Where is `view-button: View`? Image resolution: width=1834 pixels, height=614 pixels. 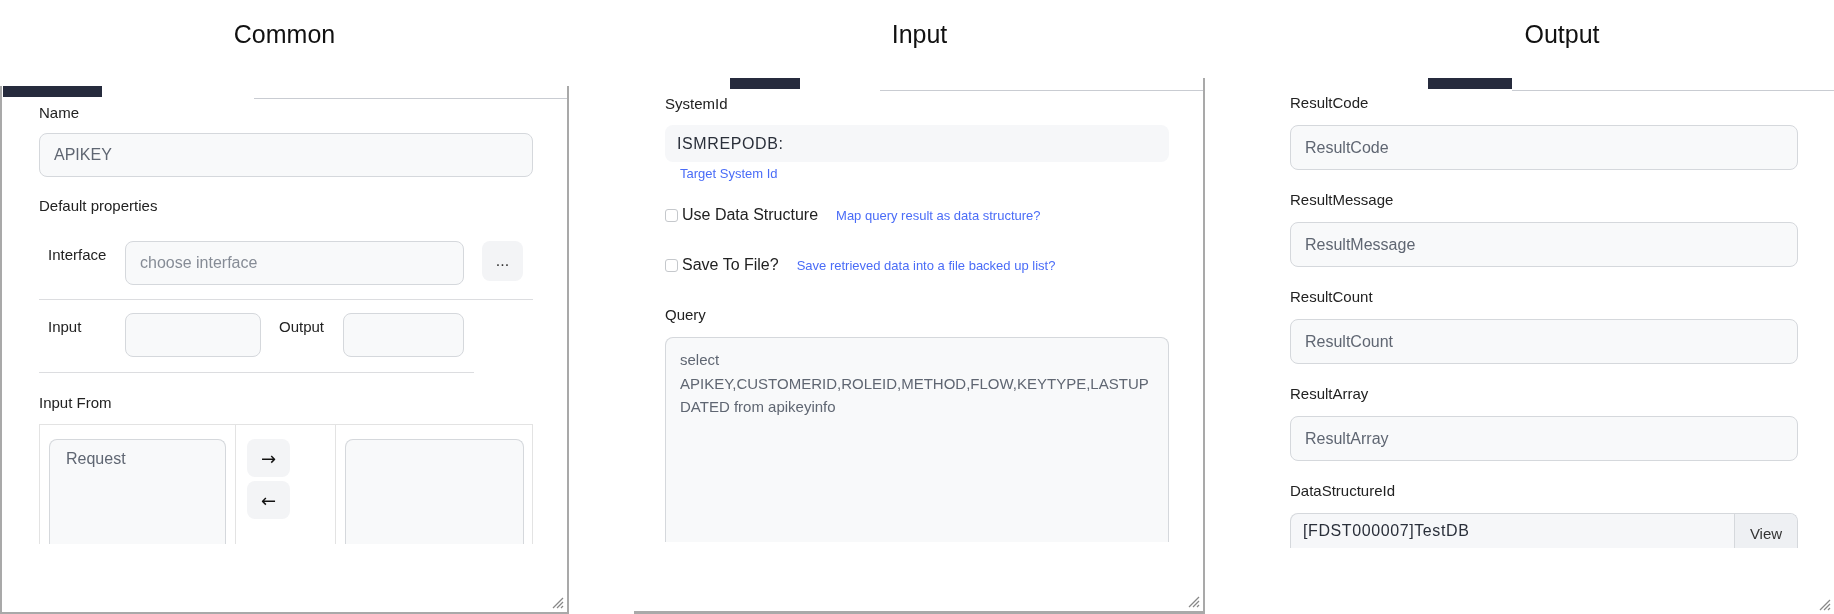 view-button: View is located at coordinates (1765, 531).